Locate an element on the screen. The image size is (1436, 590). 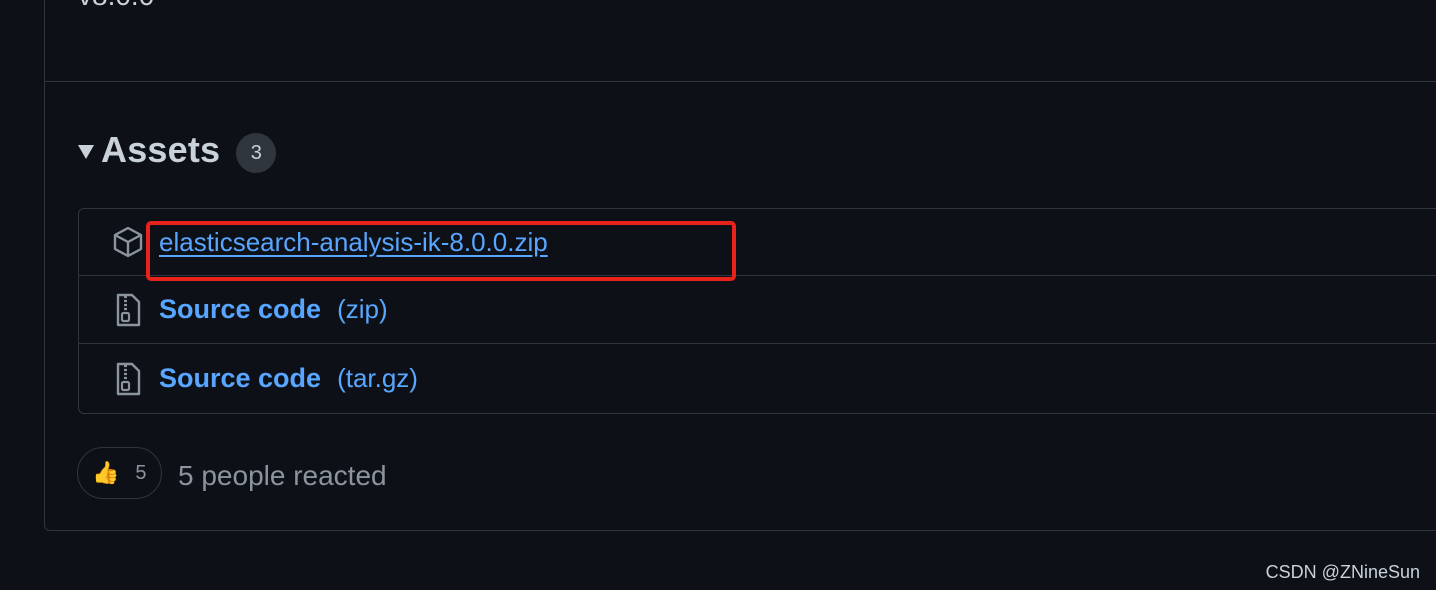
source-format-label: (zip) is located at coordinates (362, 309).